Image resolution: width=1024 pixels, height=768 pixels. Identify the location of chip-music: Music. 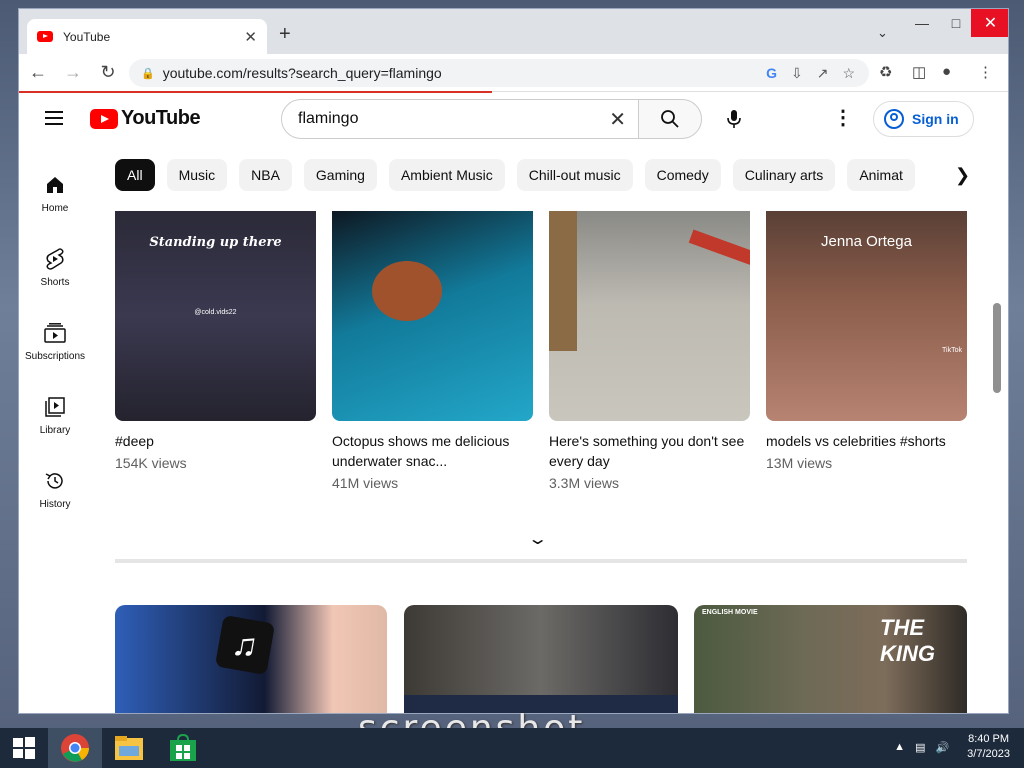
(197, 175).